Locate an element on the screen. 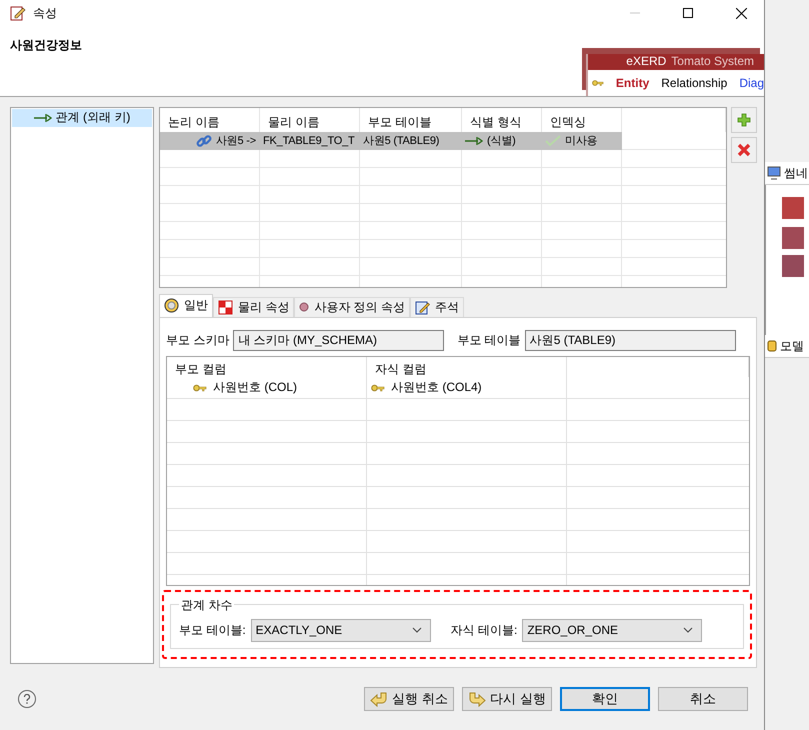 The height and width of the screenshot is (730, 809). table-row: 사원5 -> FK_TABLE9_TO_T 사원5 (TABLE9) (식별) 미사용 is located at coordinates (391, 141).